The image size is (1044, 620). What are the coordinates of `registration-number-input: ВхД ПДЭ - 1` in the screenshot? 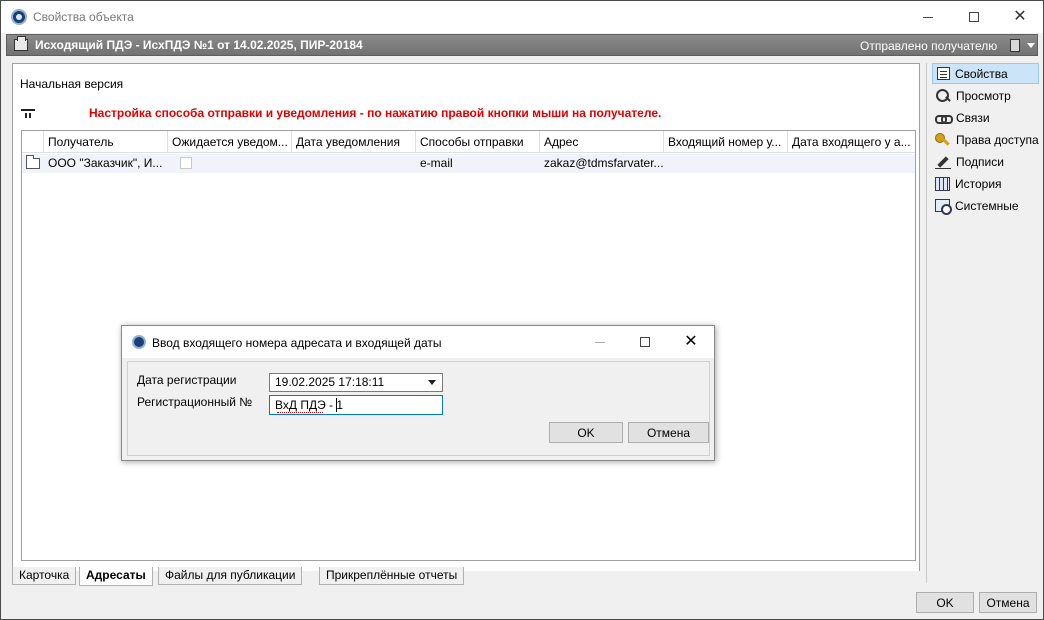 It's located at (356, 405).